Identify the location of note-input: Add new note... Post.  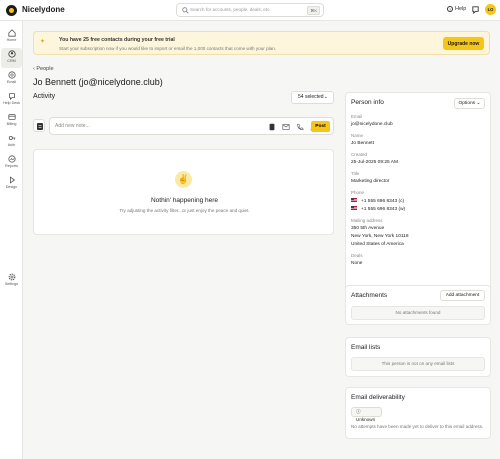
(191, 126).